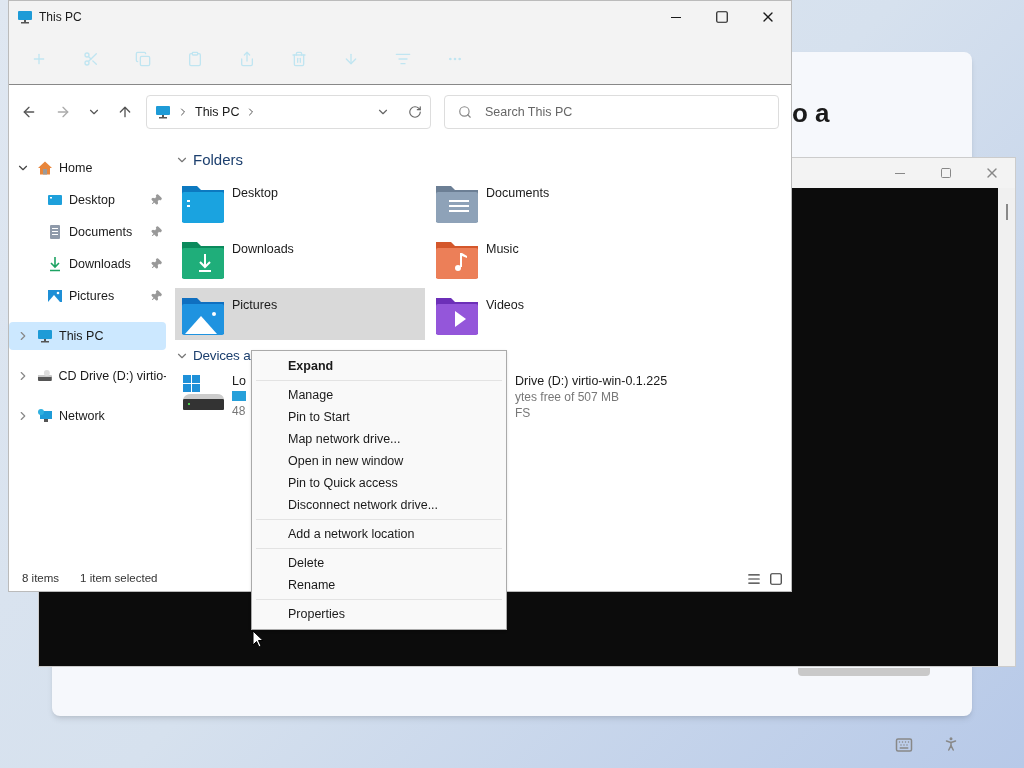  I want to click on sidebar-item: Home, so click(87, 168).